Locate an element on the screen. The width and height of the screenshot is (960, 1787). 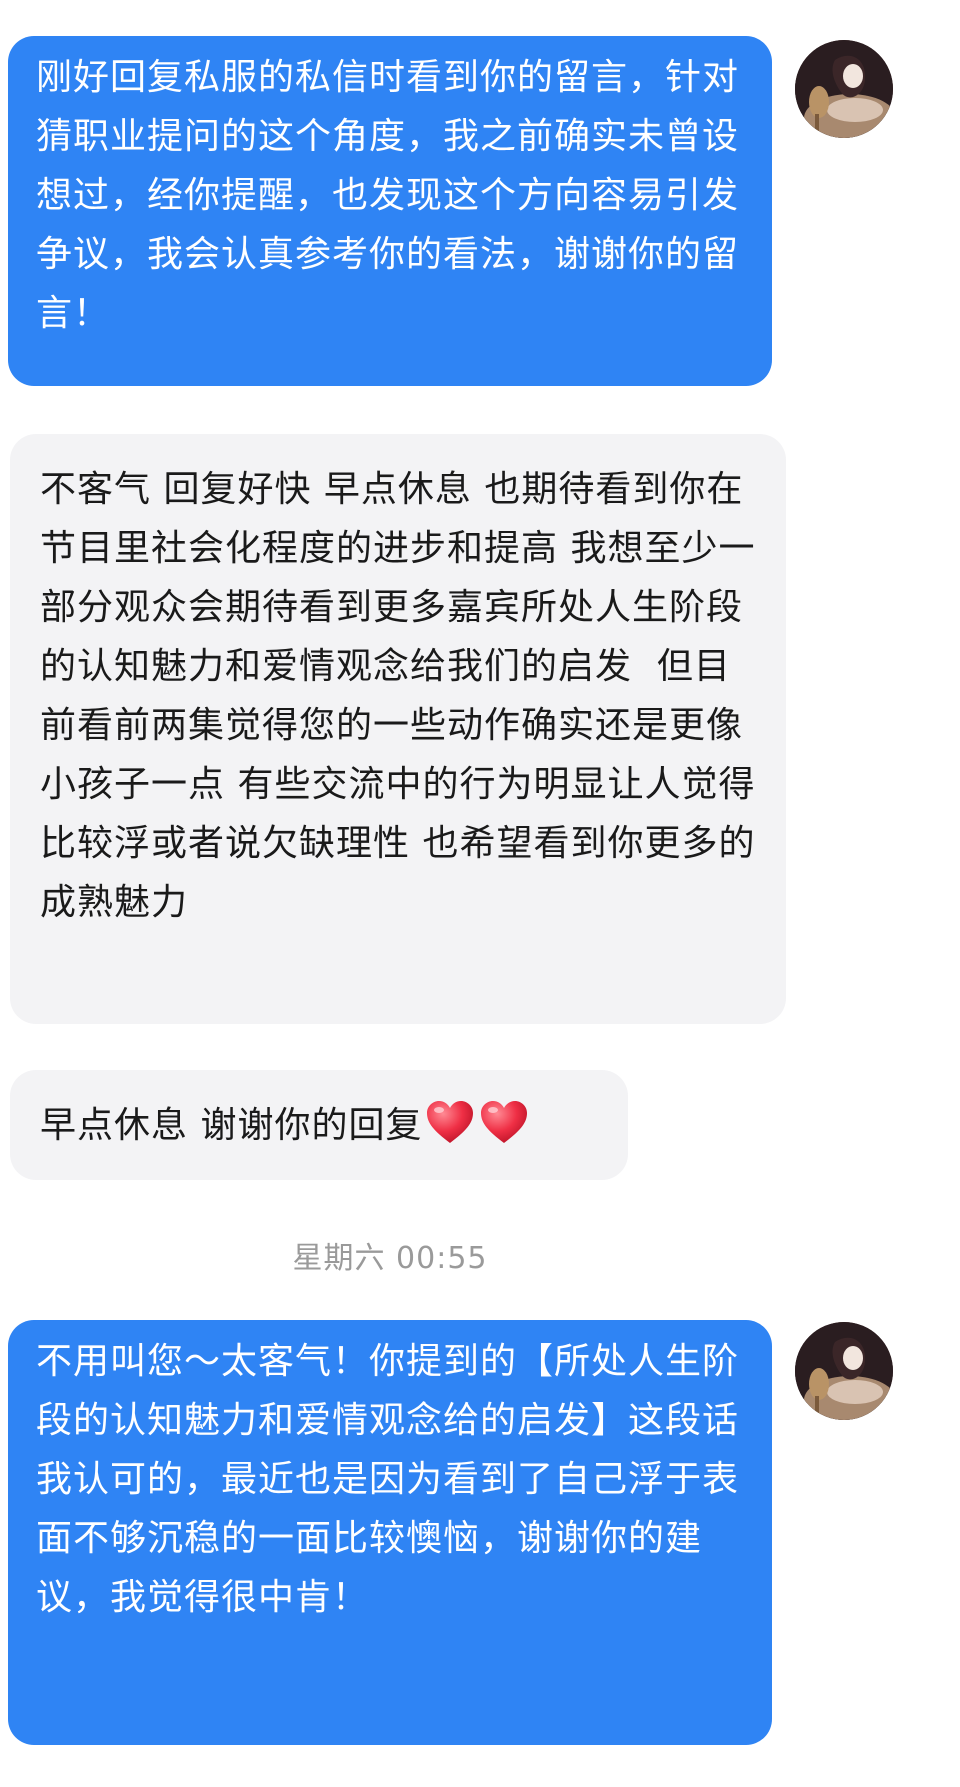
message-bubble-received: 早点休息 谢谢你的回复 is located at coordinates (319, 1125).